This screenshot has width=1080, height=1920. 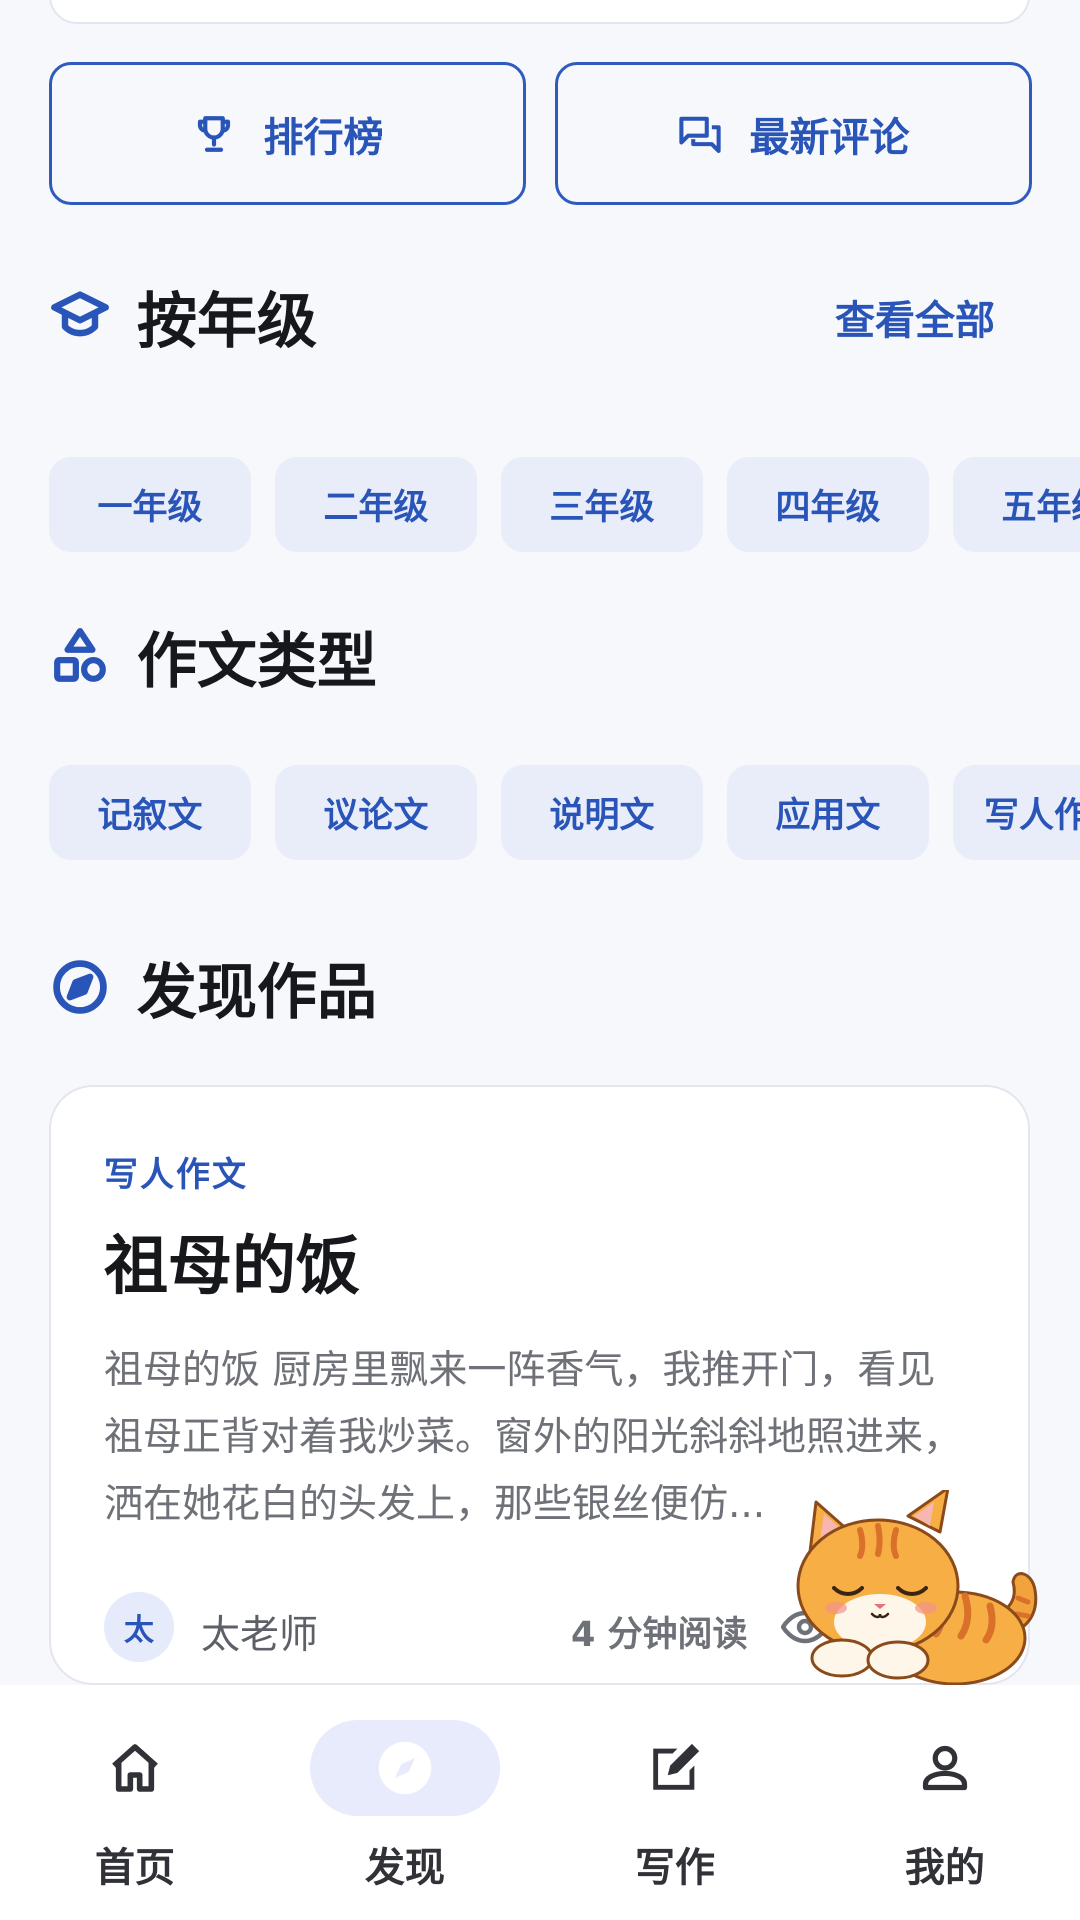 I want to click on essay-types-title: 作文类型, so click(x=257, y=661).